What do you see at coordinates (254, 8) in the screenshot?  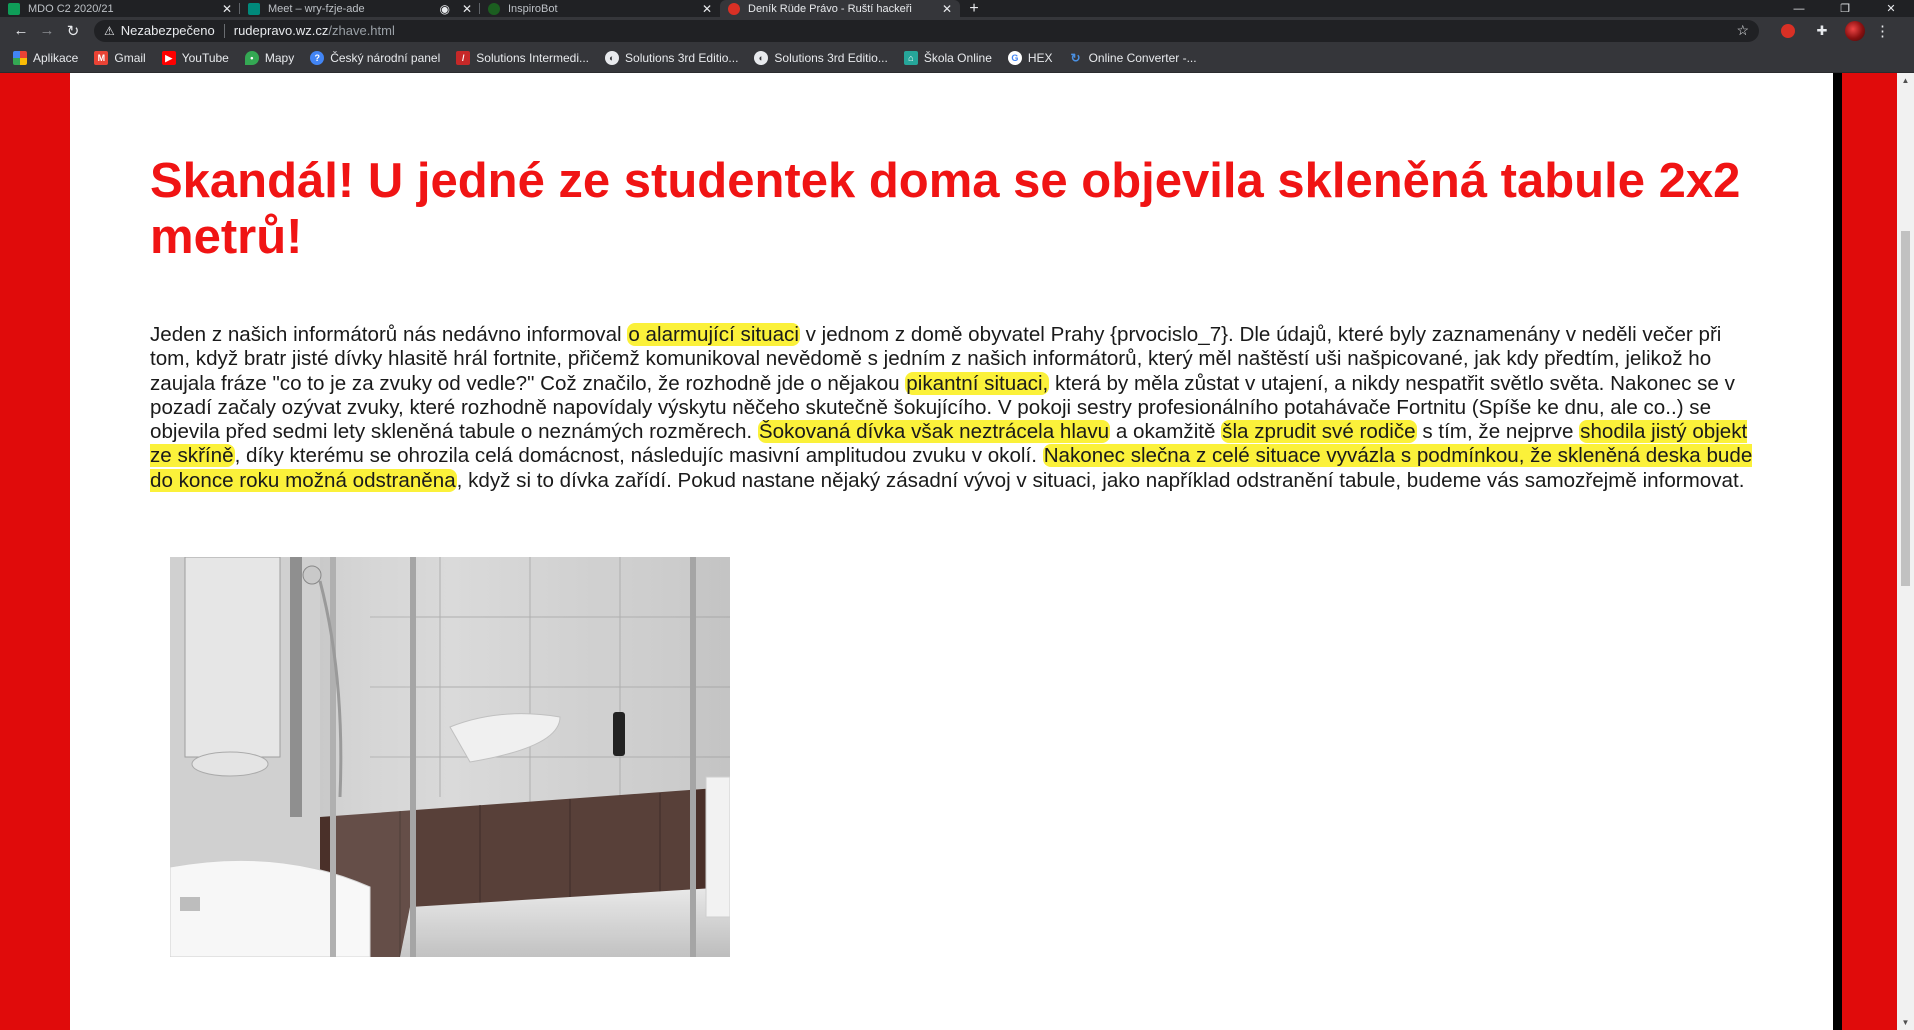 I see `meet-icon` at bounding box center [254, 8].